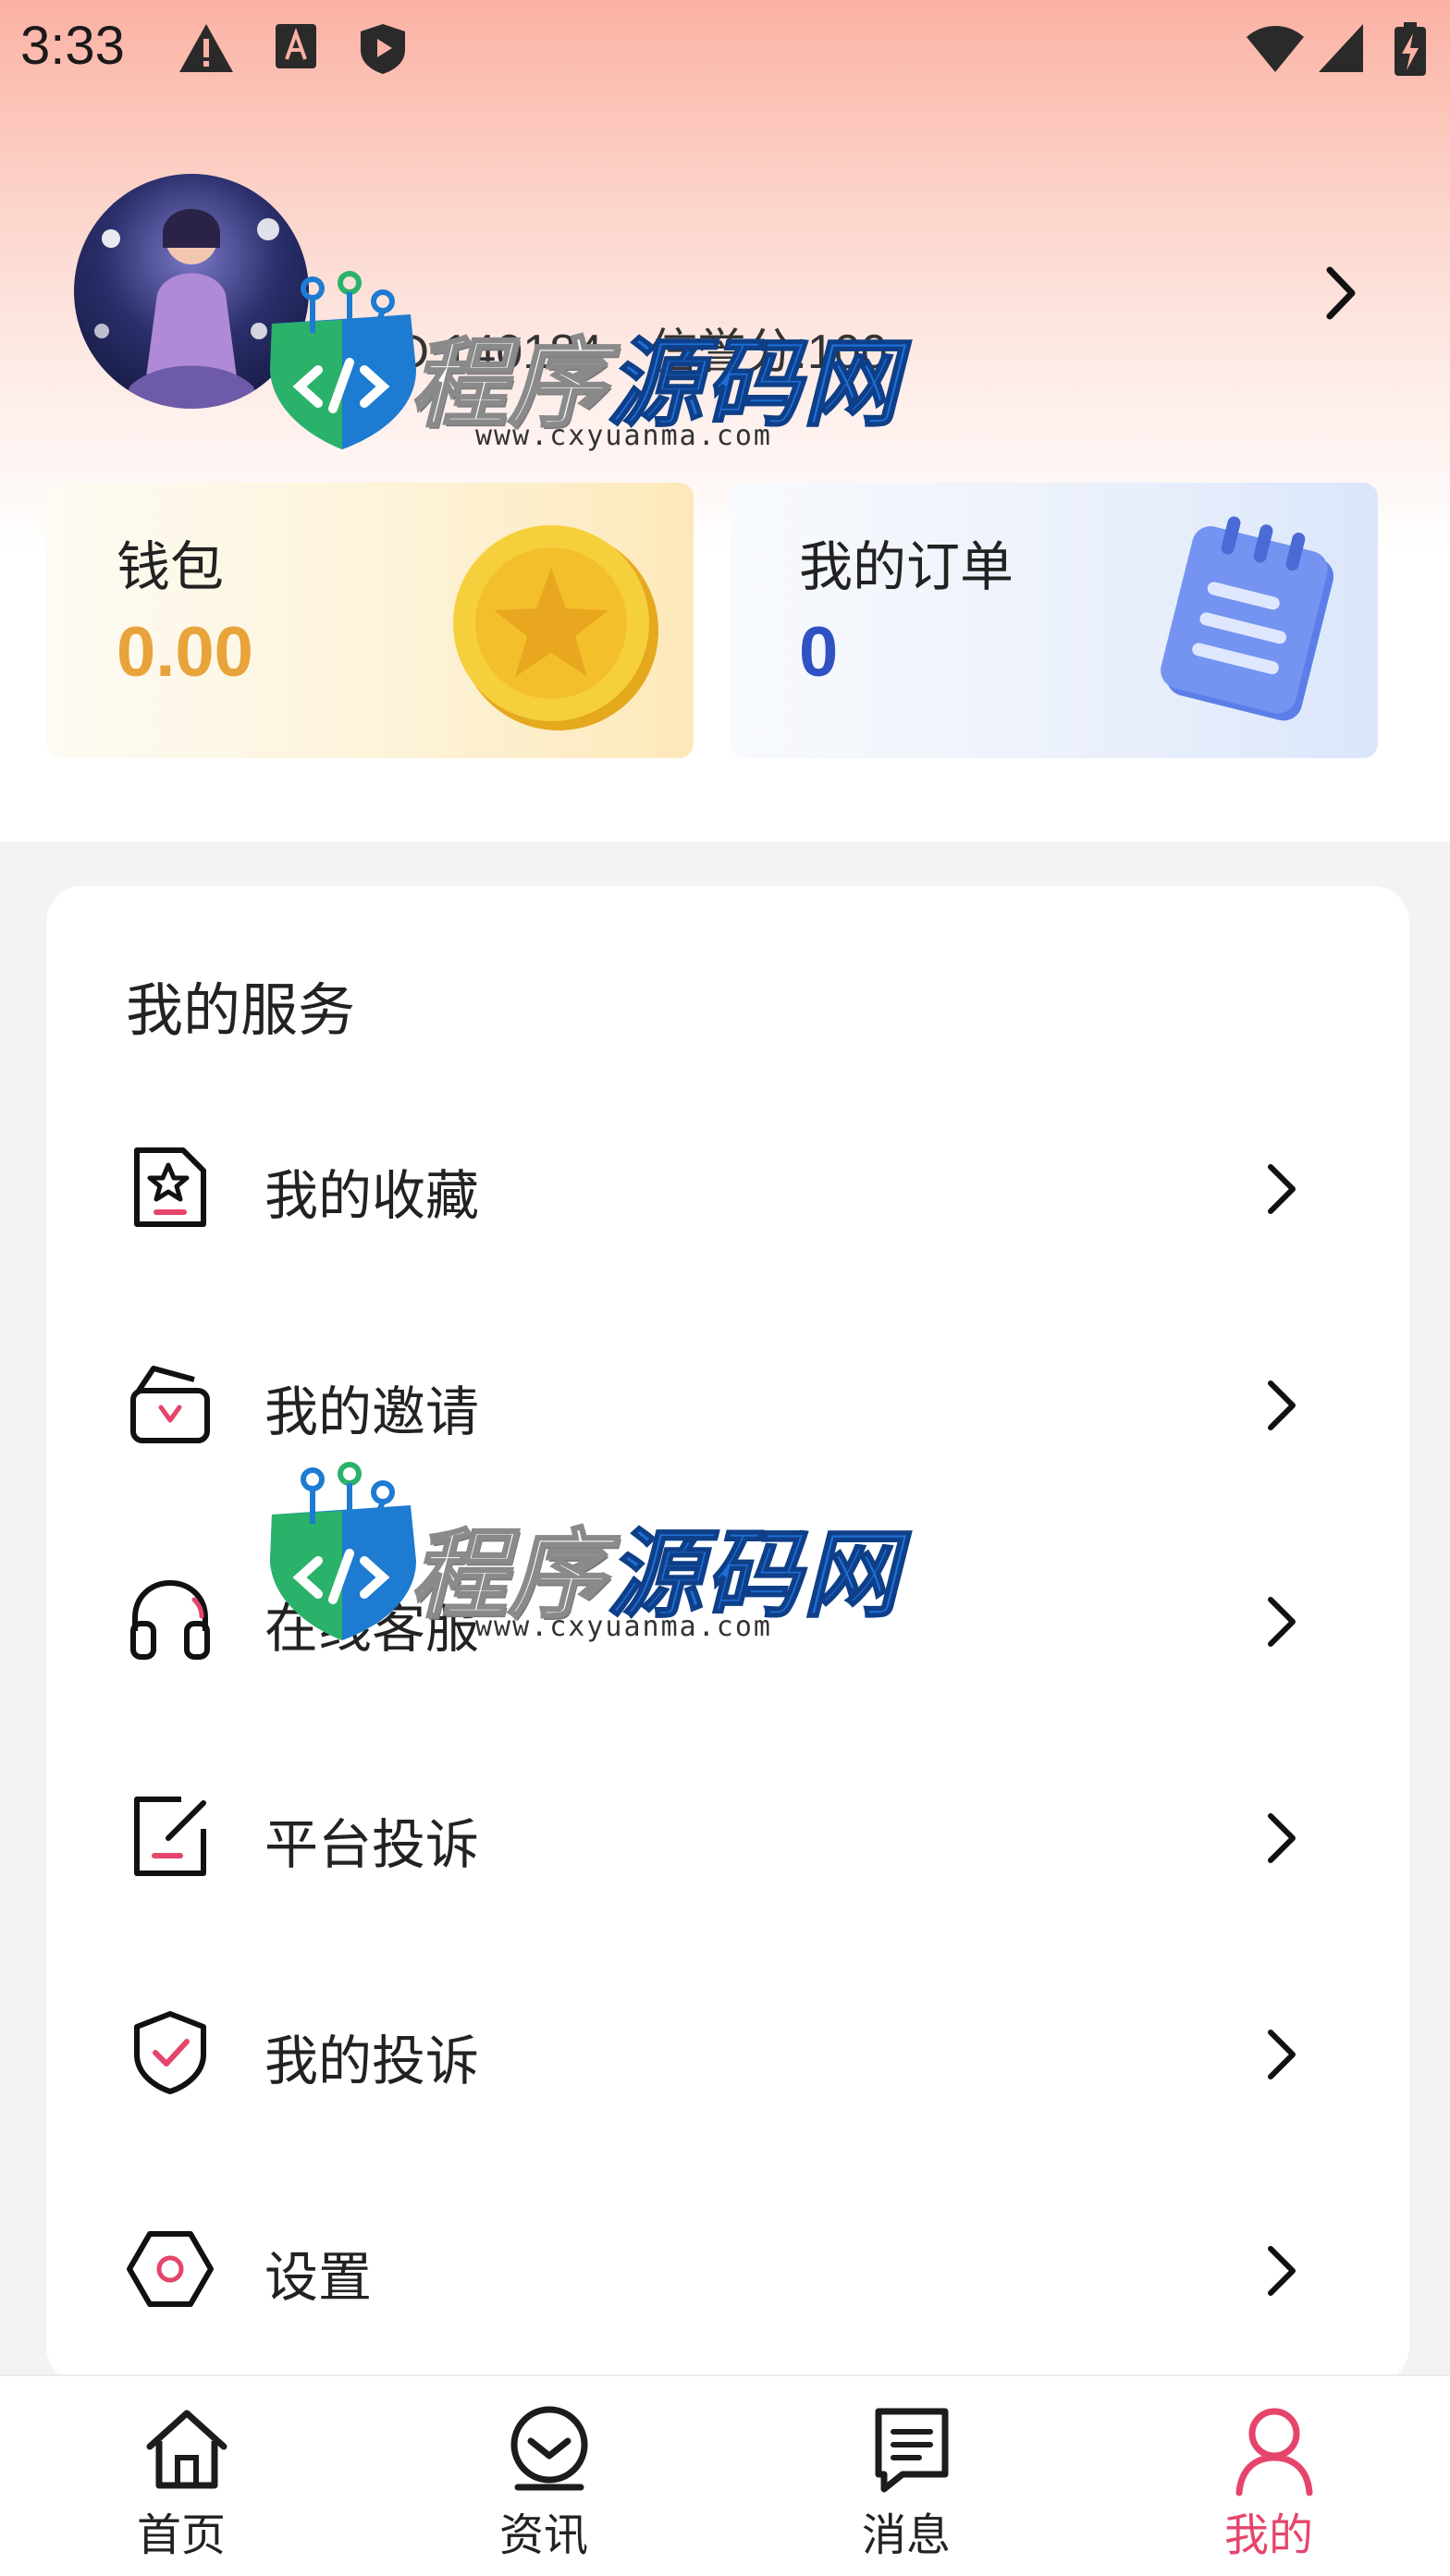  I want to click on tab-home: 首页, so click(181, 2476).